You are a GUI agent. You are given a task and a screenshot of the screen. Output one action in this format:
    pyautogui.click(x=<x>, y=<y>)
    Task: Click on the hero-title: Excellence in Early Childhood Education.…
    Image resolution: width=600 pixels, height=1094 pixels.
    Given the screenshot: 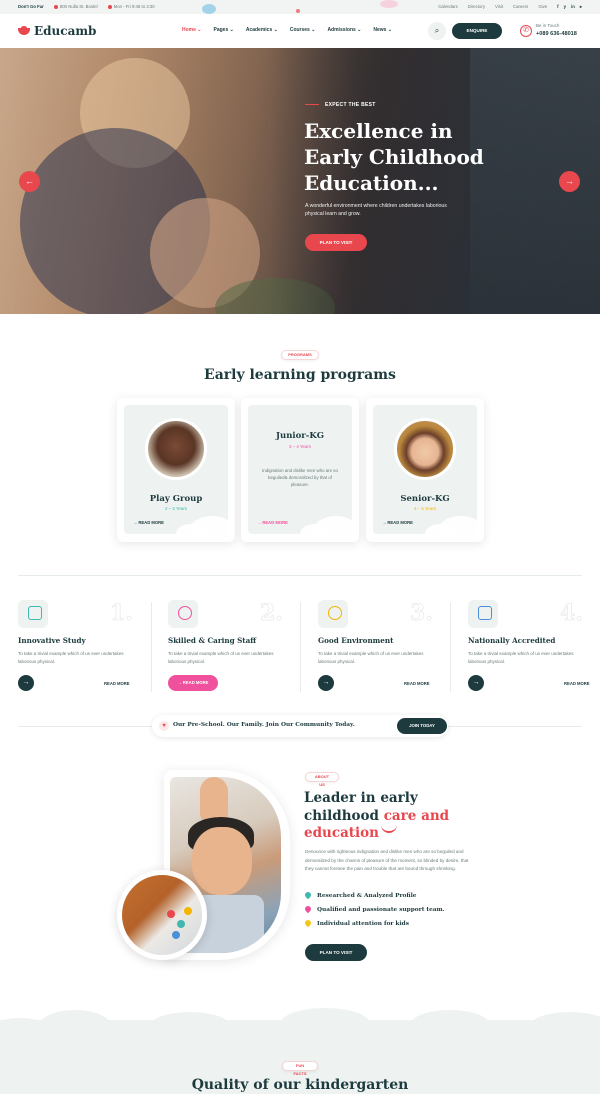 What is the action you would take?
    pyautogui.click(x=394, y=157)
    